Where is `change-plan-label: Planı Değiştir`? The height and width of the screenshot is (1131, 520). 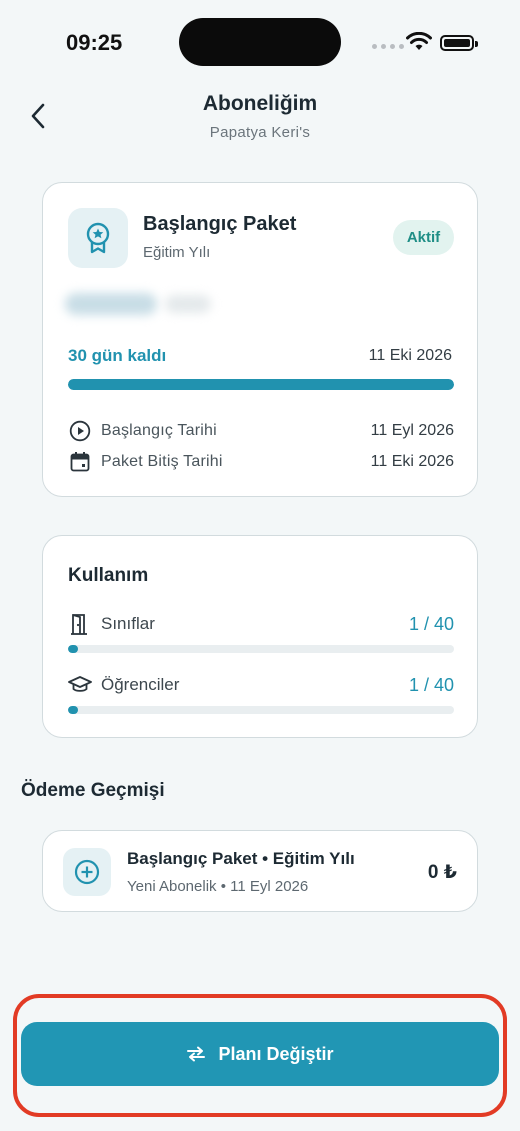
change-plan-label: Planı Değiştir is located at coordinates (276, 1053).